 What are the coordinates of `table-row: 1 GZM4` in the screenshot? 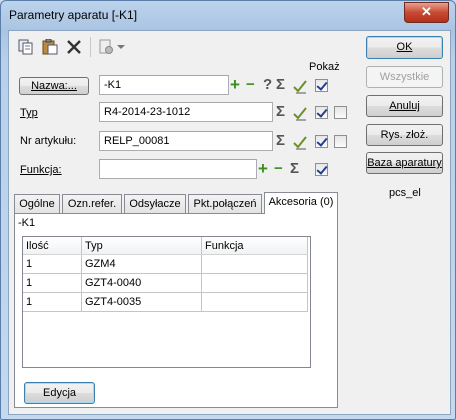 It's located at (165, 264).